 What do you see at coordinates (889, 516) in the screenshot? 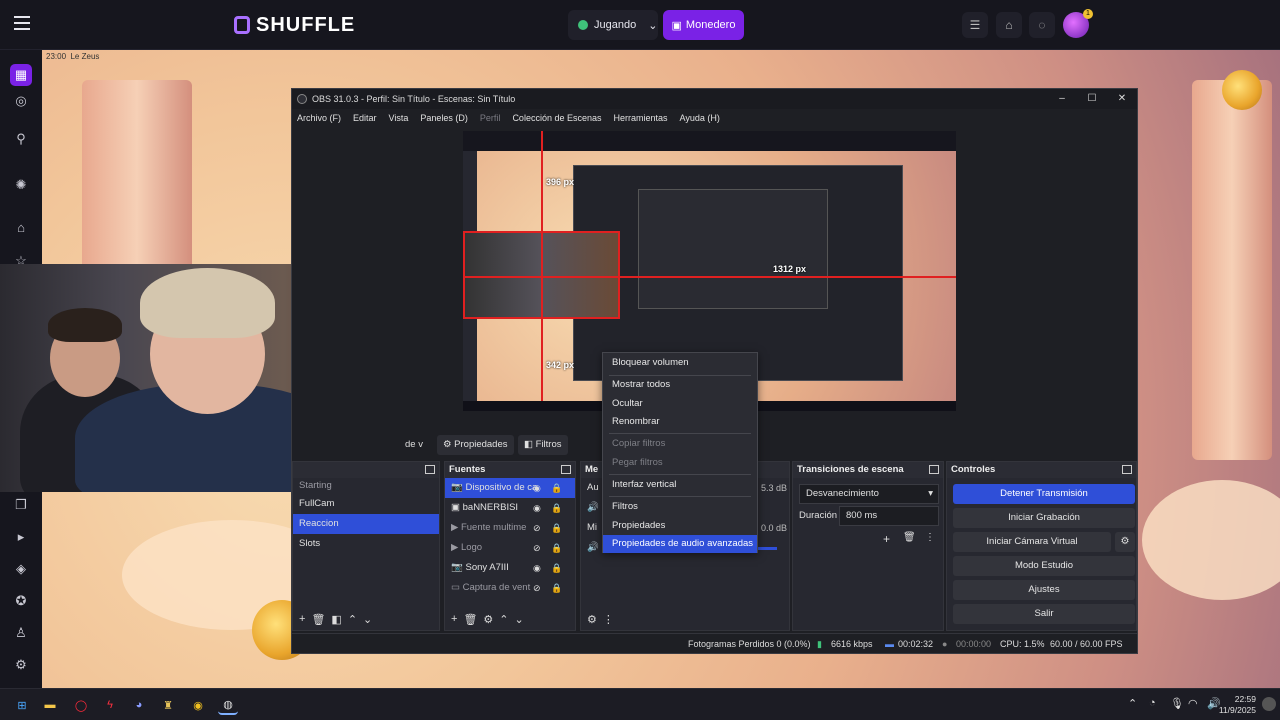
I see `duration-input: 800 ms` at bounding box center [889, 516].